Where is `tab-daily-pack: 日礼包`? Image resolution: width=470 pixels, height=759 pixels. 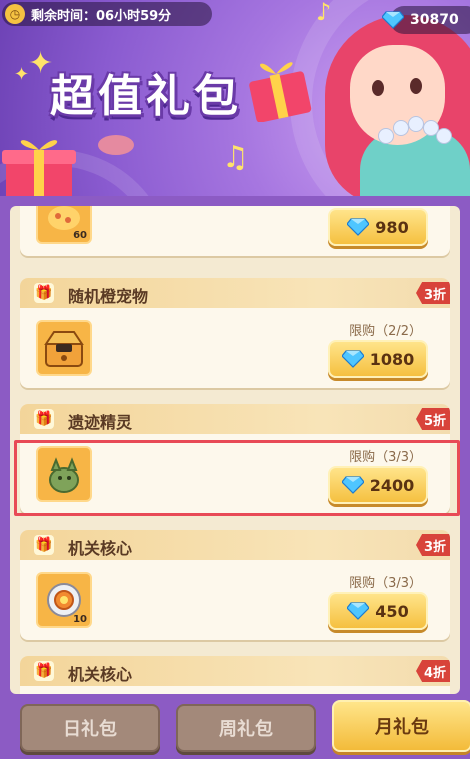
tab-daily-pack: 日礼包 is located at coordinates (90, 728).